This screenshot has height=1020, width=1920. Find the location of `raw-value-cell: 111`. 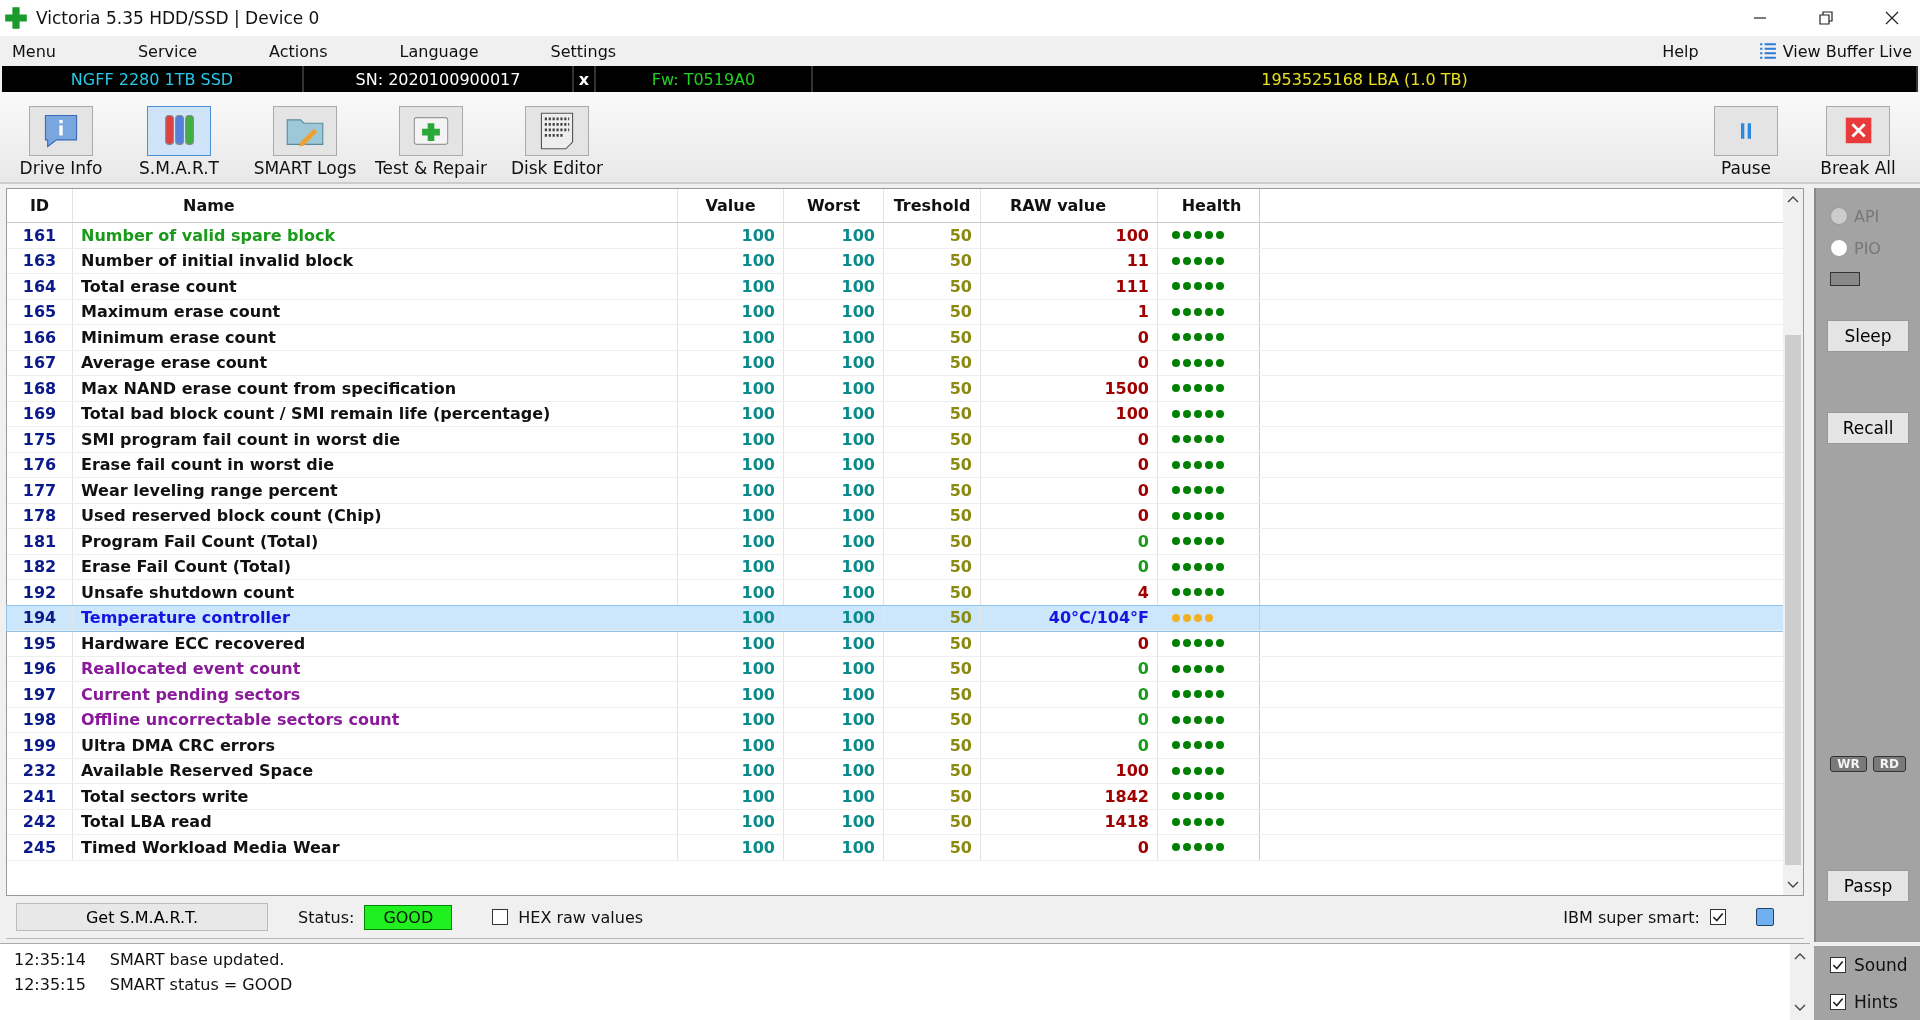

raw-value-cell: 111 is located at coordinates (1069, 286).